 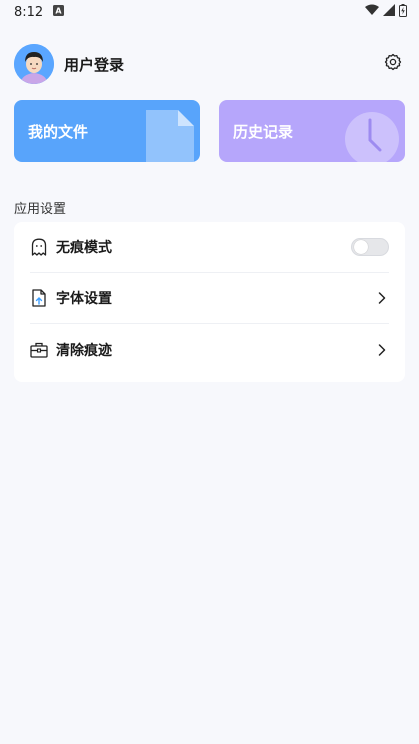 I want to click on my-files-card: 我的文件, so click(x=107, y=131).